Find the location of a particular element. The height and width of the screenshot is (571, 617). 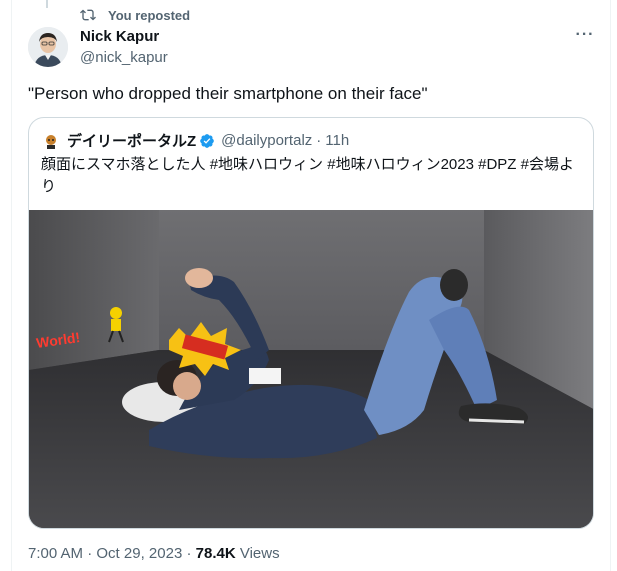

tweet-date: Oct 29, 2023 is located at coordinates (139, 553).